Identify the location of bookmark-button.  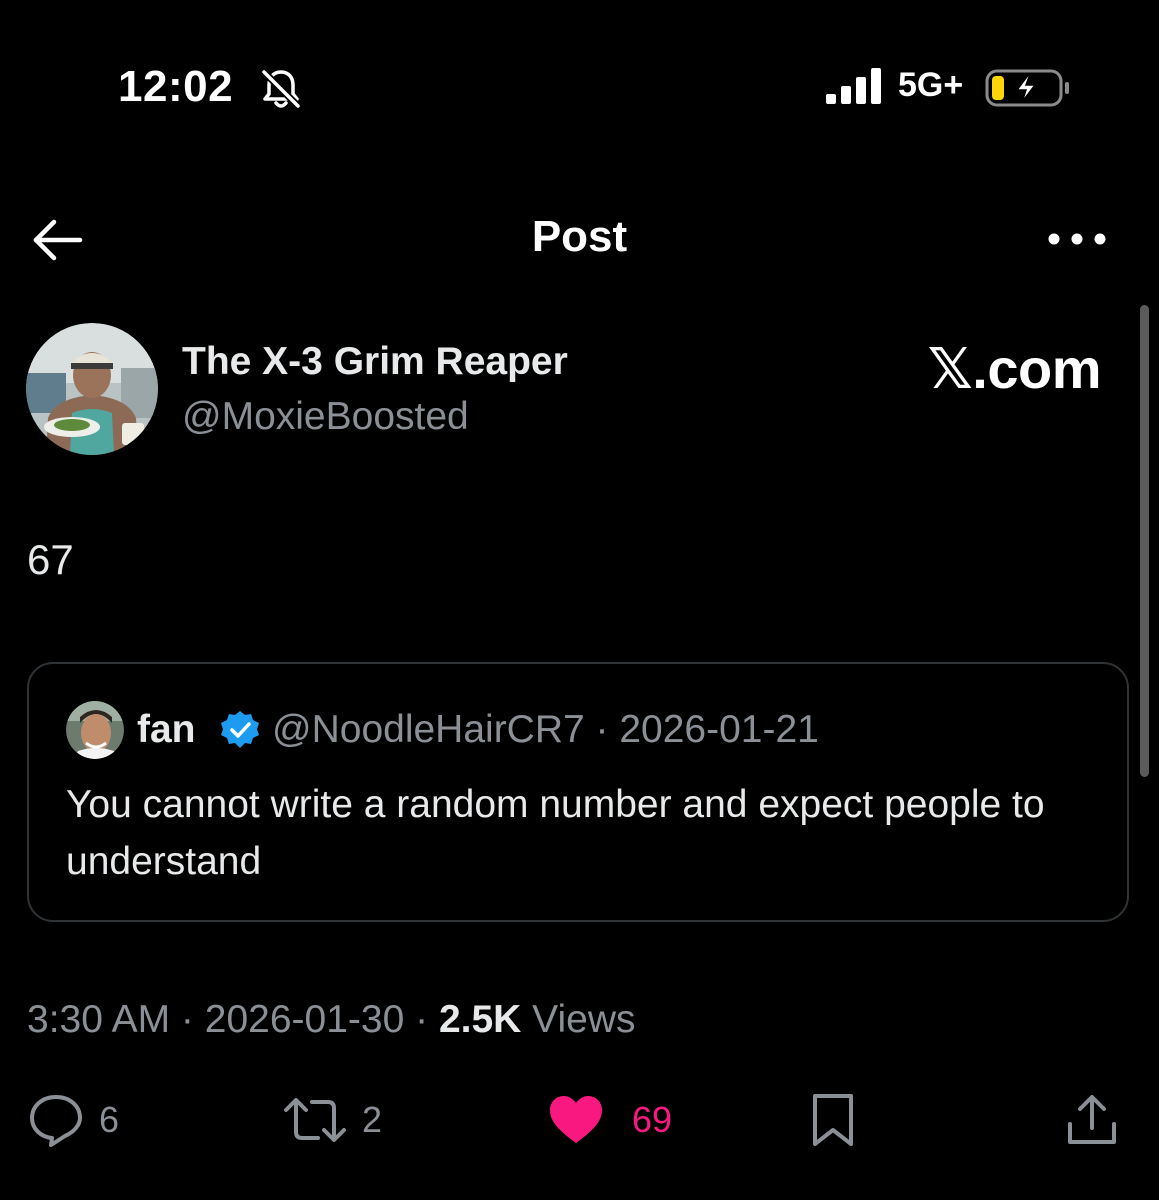
(833, 1120).